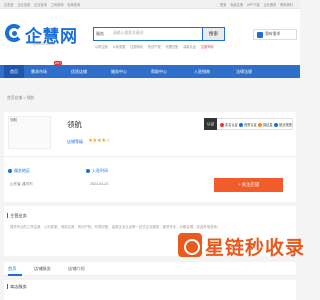 The height and width of the screenshot is (300, 320). I want to click on tag-real-name: 实名认证, so click(229, 124).